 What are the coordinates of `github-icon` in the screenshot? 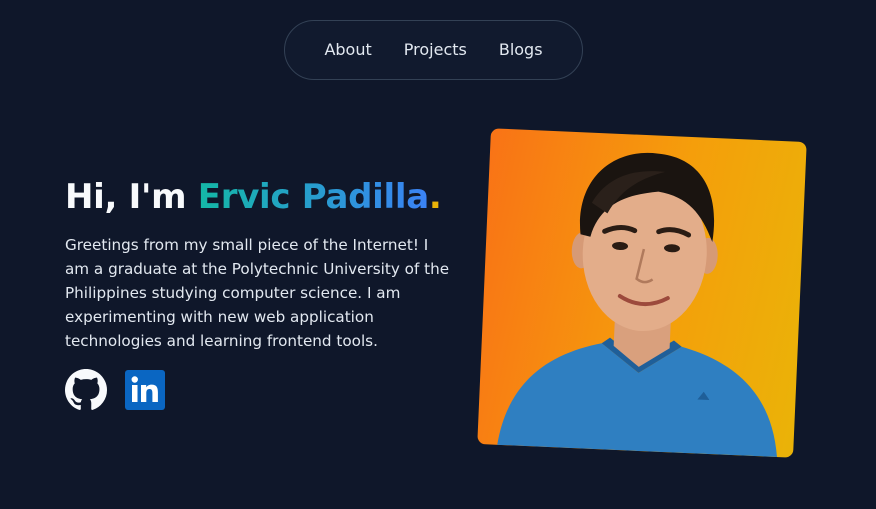 It's located at (86, 389).